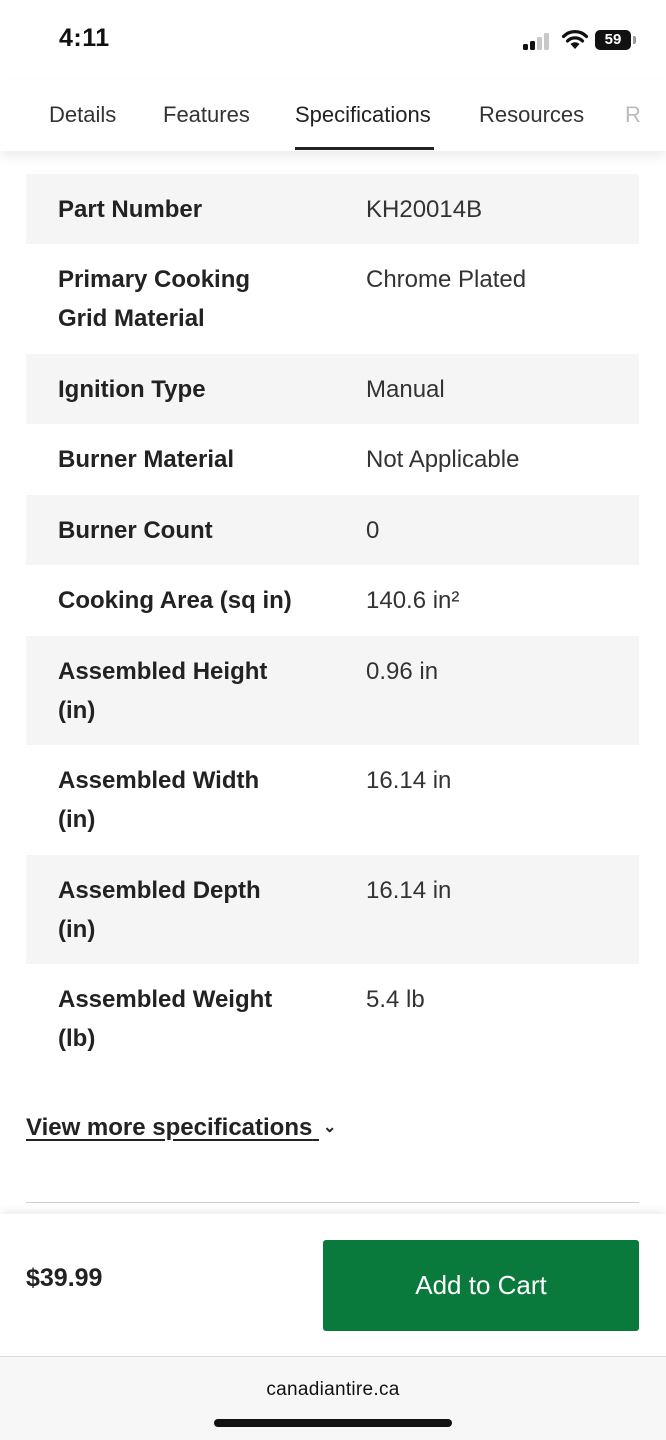 Image resolution: width=666 pixels, height=1440 pixels. I want to click on tab-features: Features, so click(206, 115).